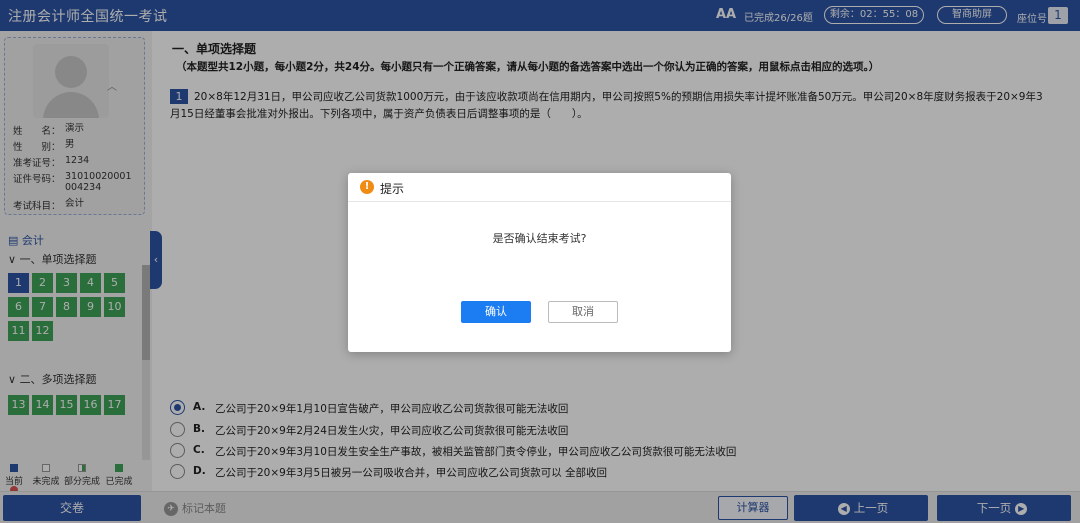 The image size is (1080, 523). What do you see at coordinates (539, 262) in the screenshot?
I see `confirm-dialog: ! 提示 是否确认结束考试? 确认 取消` at bounding box center [539, 262].